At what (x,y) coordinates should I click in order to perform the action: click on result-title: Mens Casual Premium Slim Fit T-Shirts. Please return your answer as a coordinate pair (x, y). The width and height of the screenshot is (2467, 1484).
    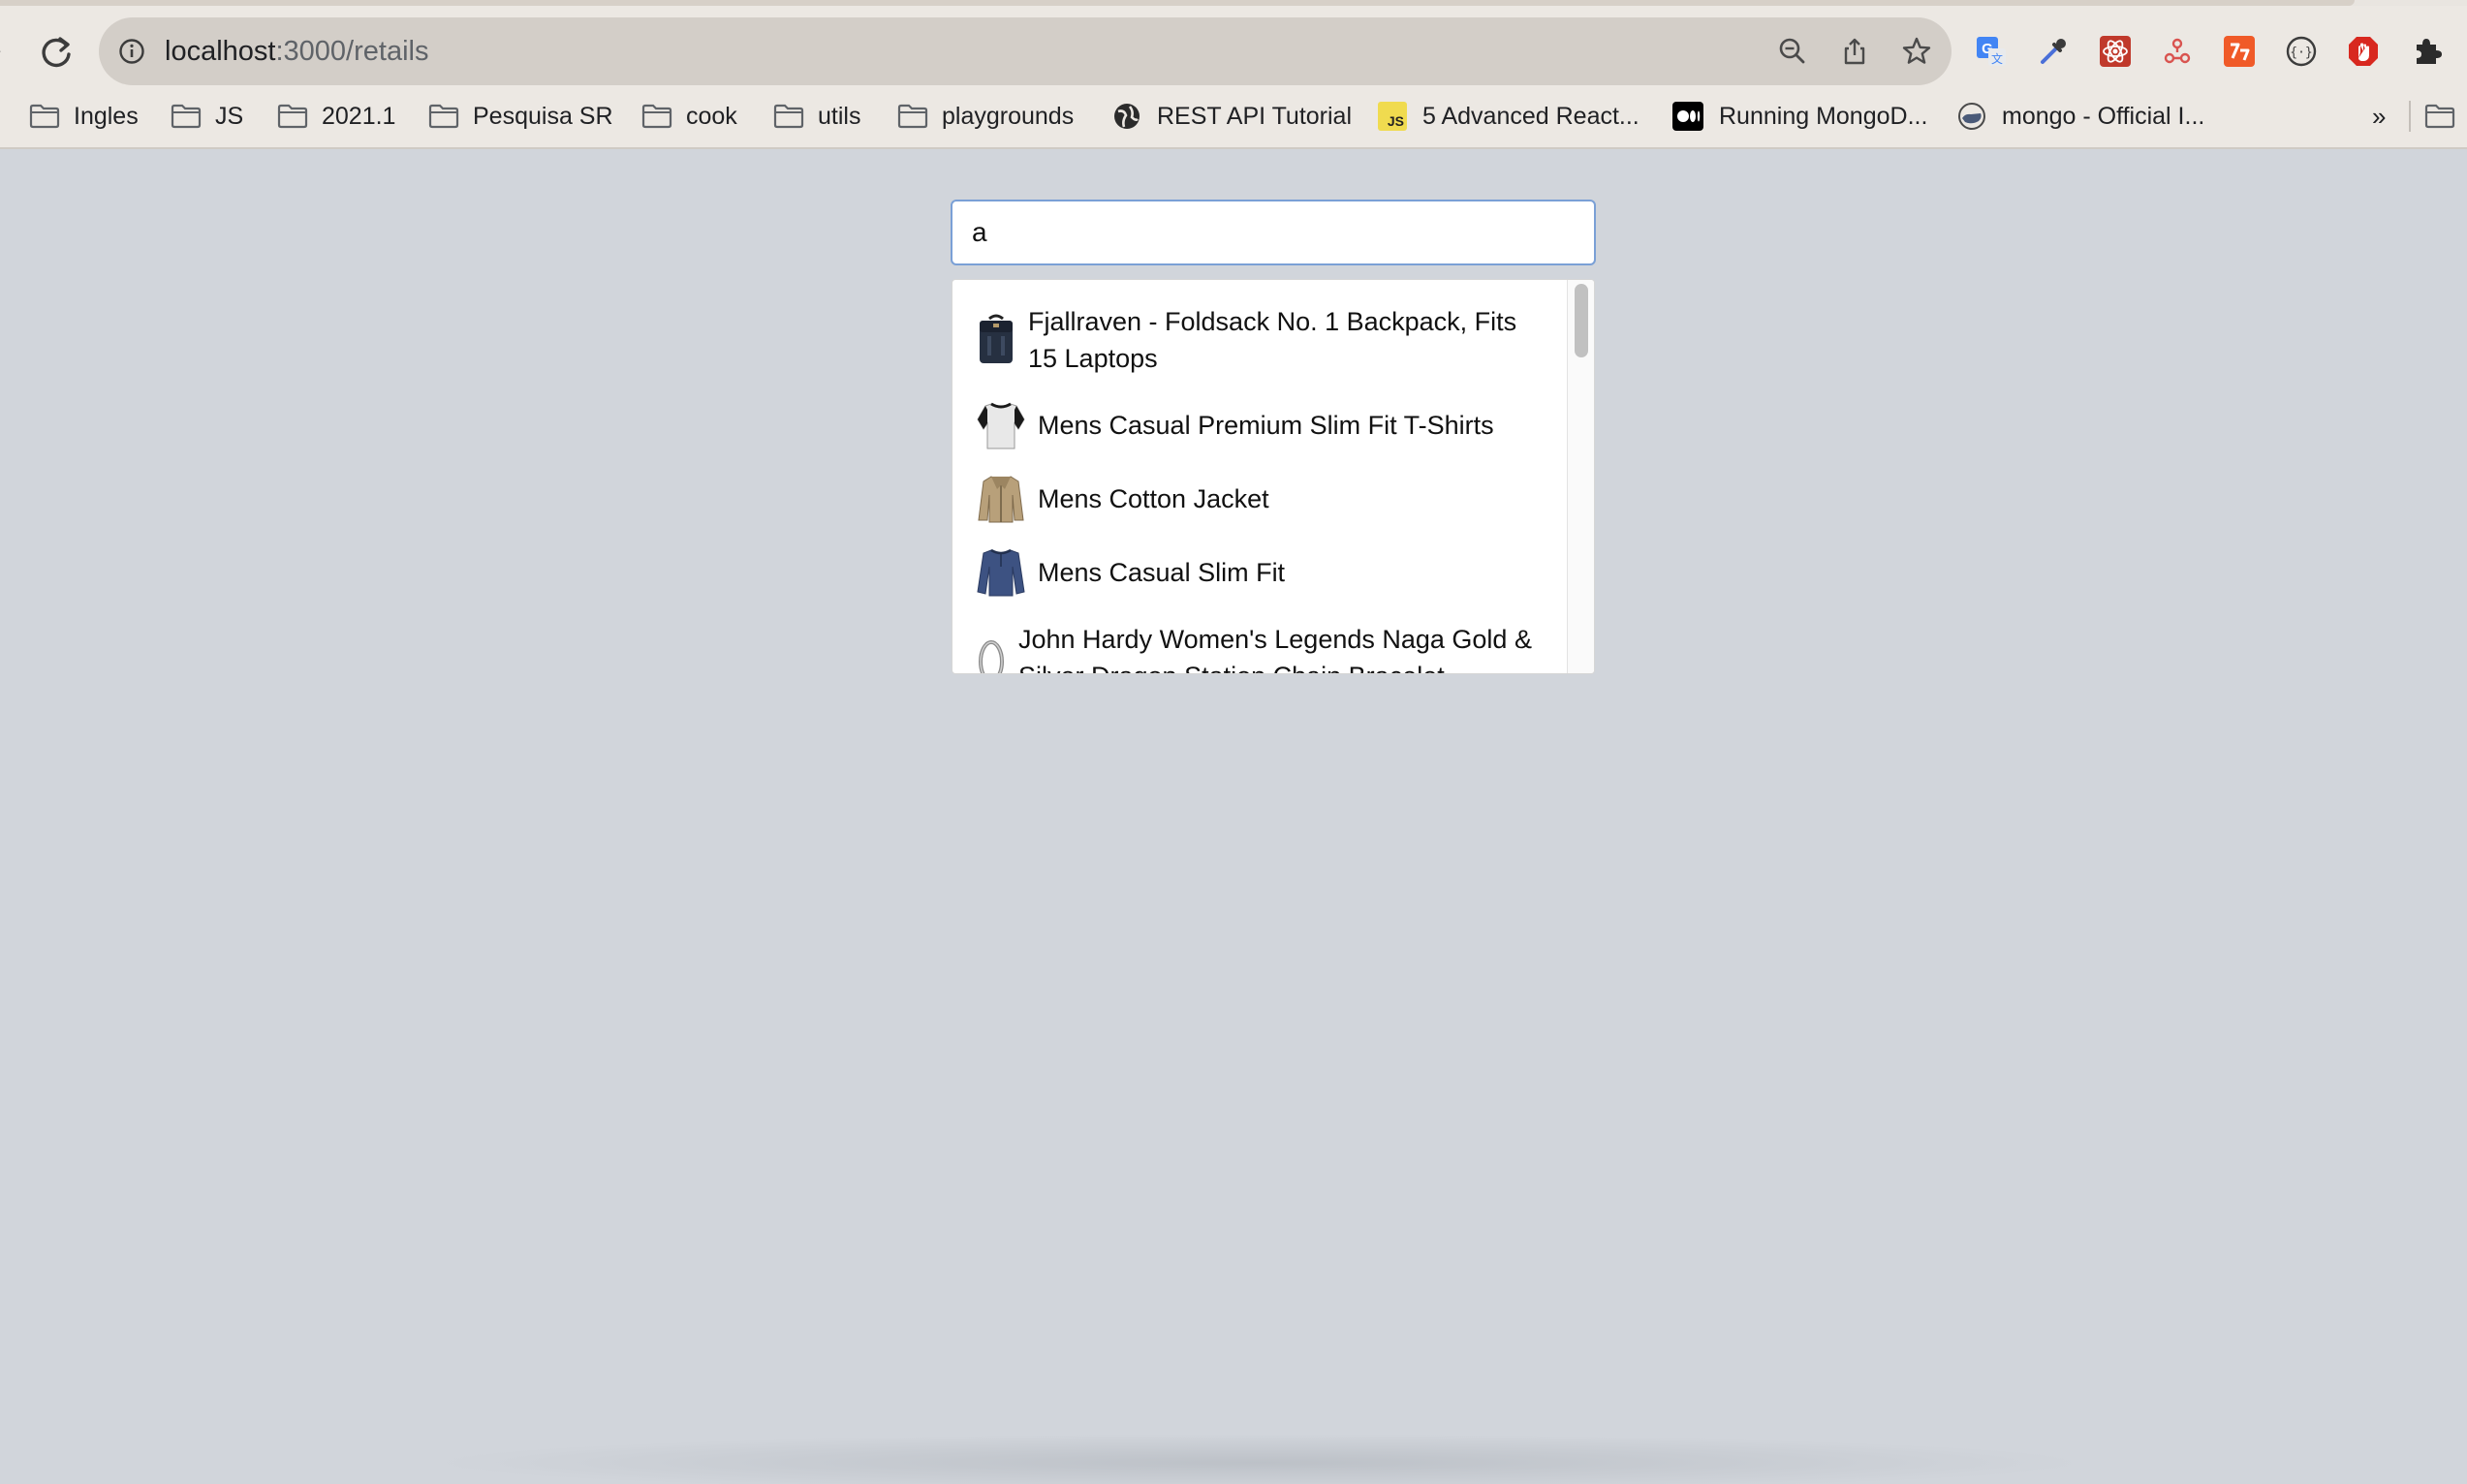
    Looking at the image, I should click on (1266, 425).